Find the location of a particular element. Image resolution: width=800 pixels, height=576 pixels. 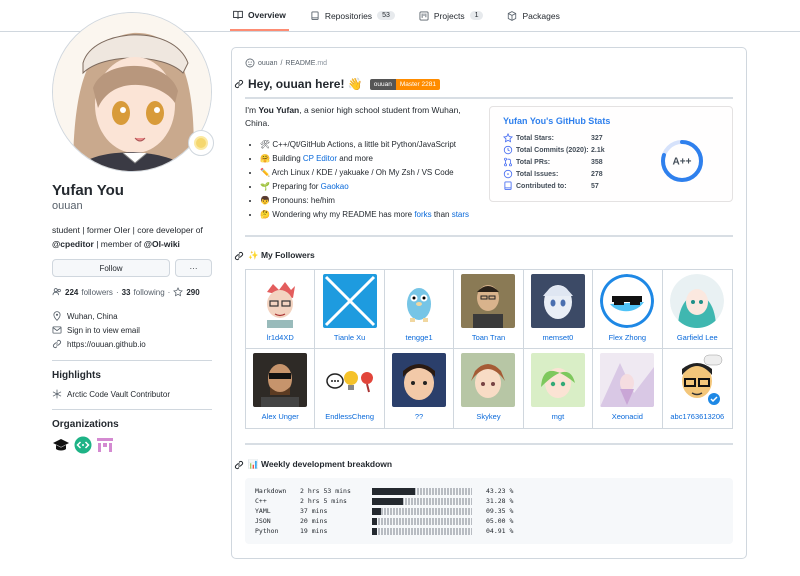

org-avatar-oi-wiki is located at coordinates (61, 445).